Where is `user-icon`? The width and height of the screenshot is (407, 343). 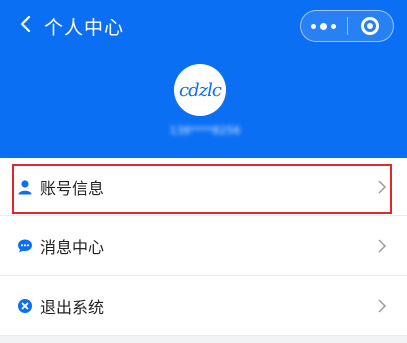 user-icon is located at coordinates (25, 187).